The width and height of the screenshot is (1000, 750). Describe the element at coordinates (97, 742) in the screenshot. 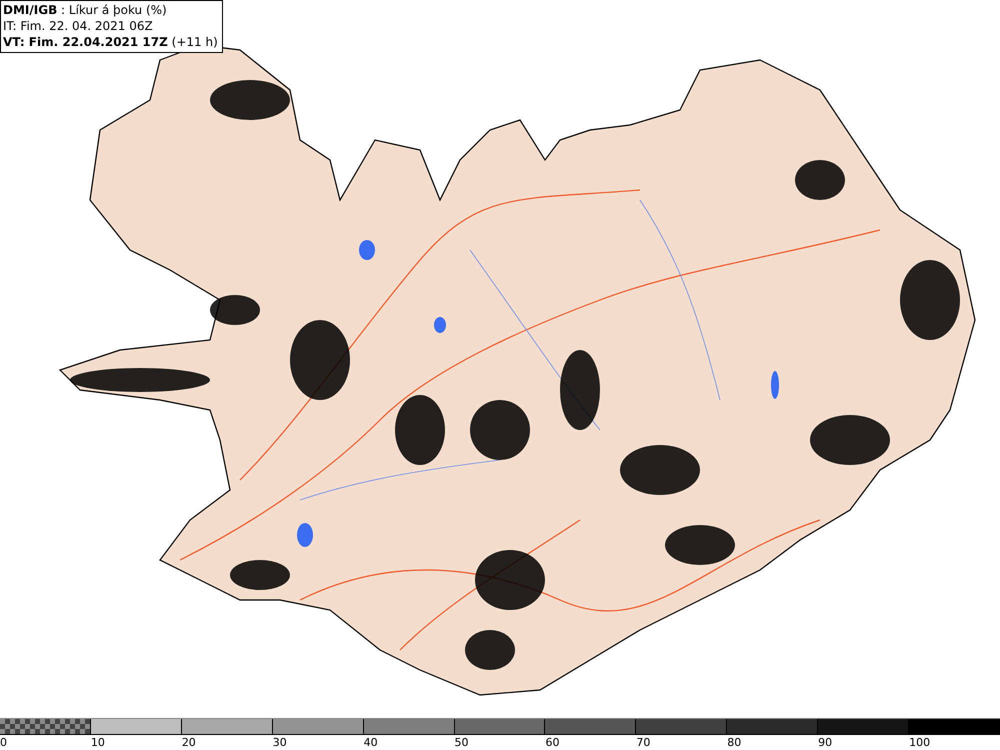

I see `scale-label: 10` at that location.